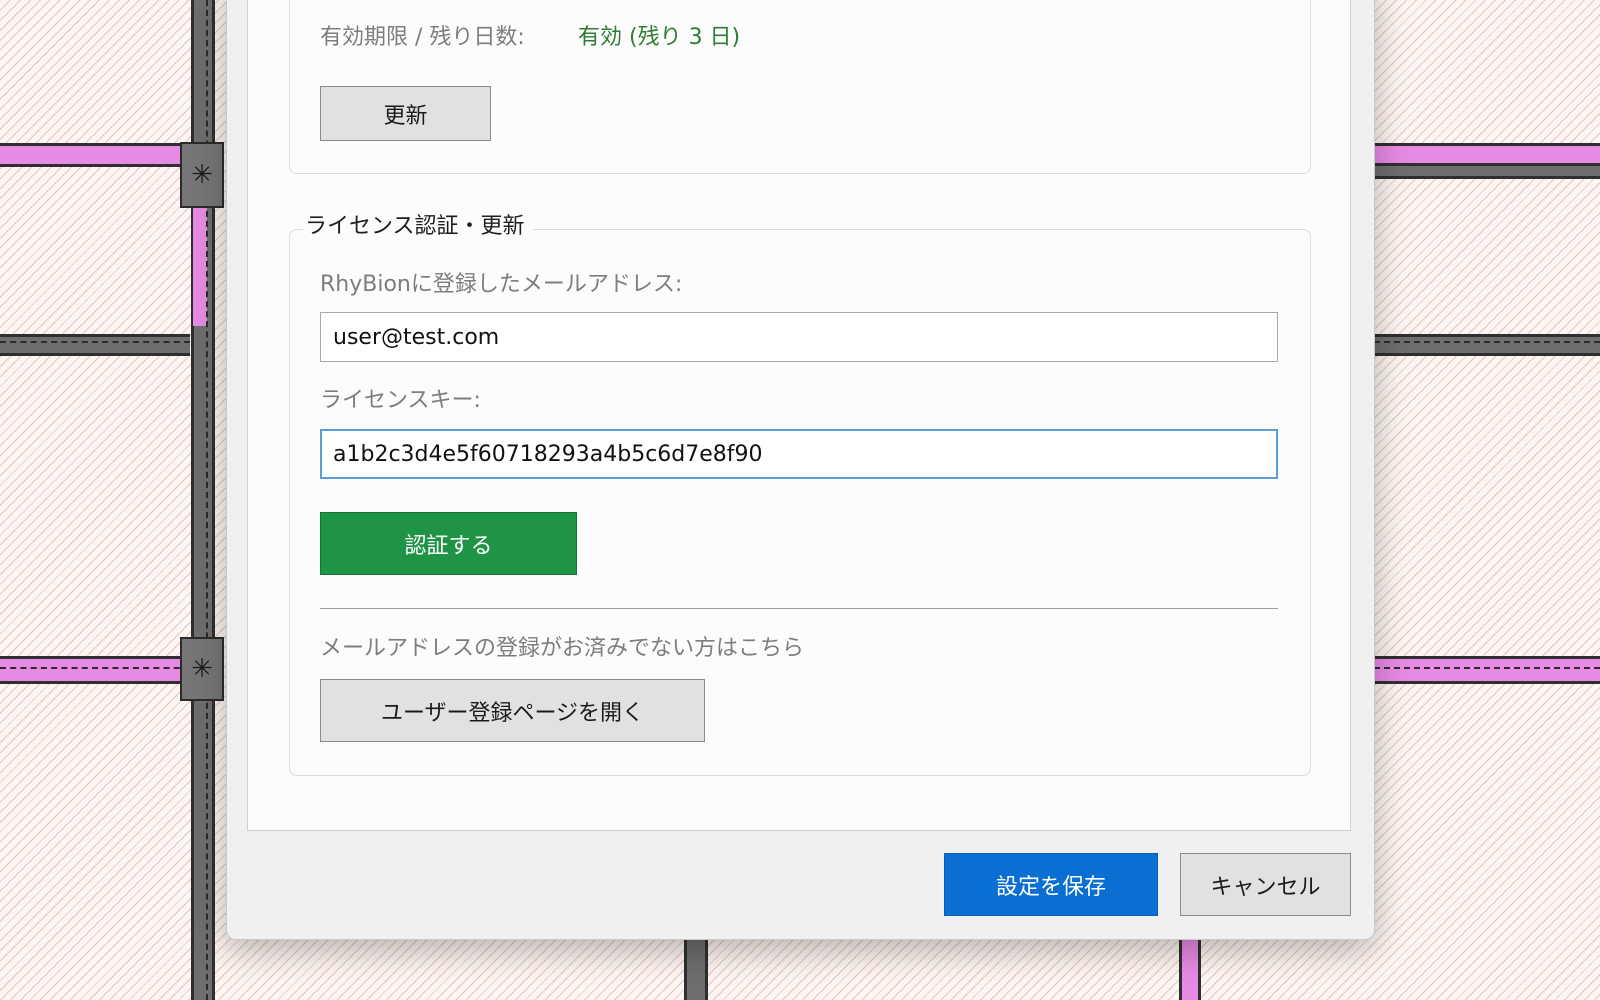 The image size is (1600, 1000). I want to click on cad-wall-horizontal-bottom-right, so click(1487, 670).